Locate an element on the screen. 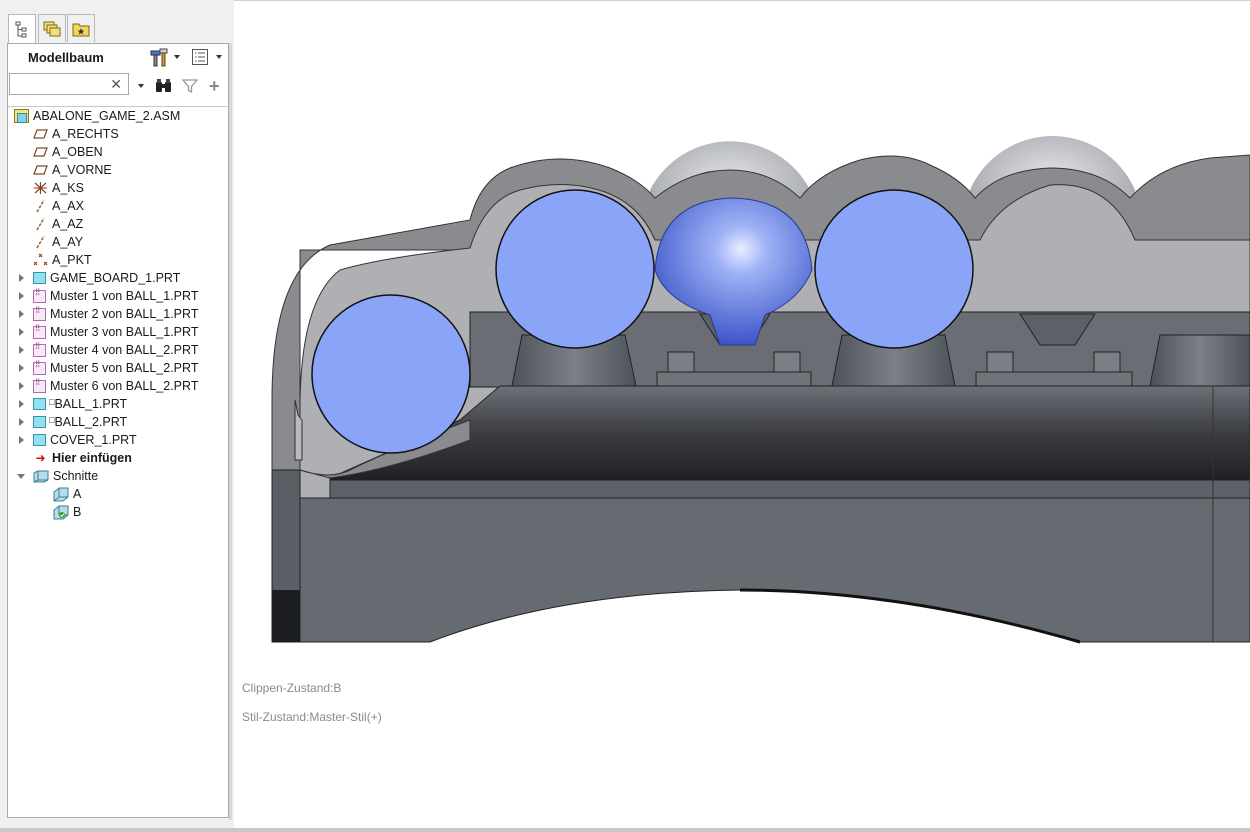 This screenshot has width=1250, height=832. find-button is located at coordinates (164, 88).